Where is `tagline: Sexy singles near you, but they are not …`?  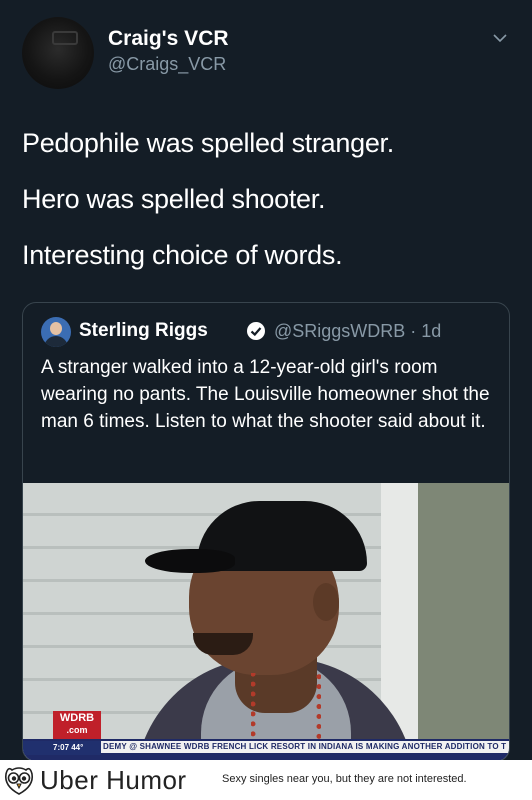 tagline: Sexy singles near you, but they are not … is located at coordinates (344, 779).